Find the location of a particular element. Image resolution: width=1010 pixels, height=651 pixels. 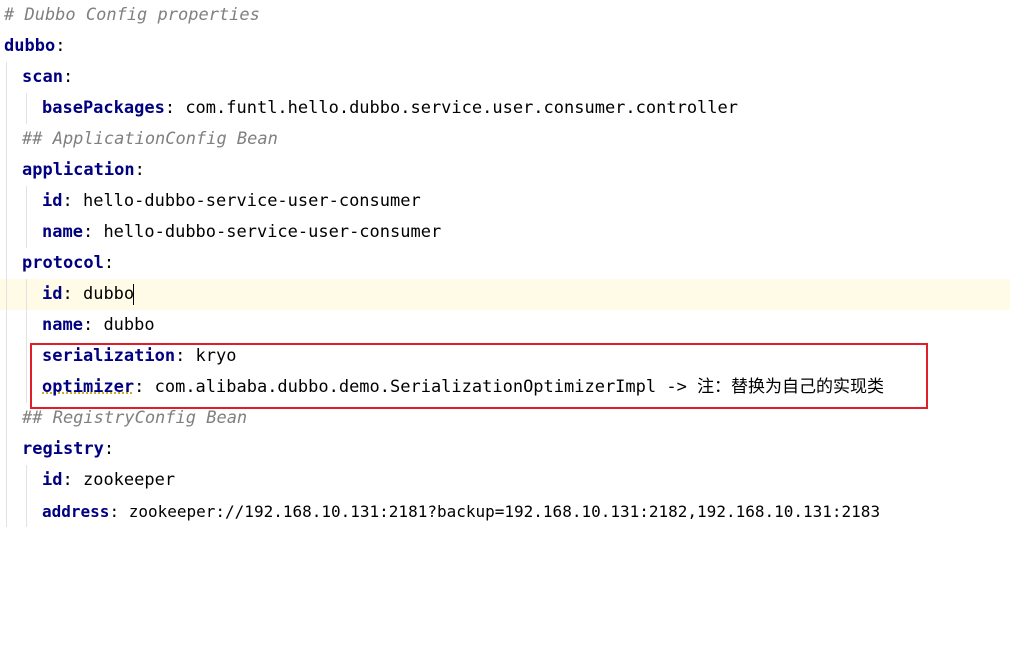

text-caret is located at coordinates (134, 294).